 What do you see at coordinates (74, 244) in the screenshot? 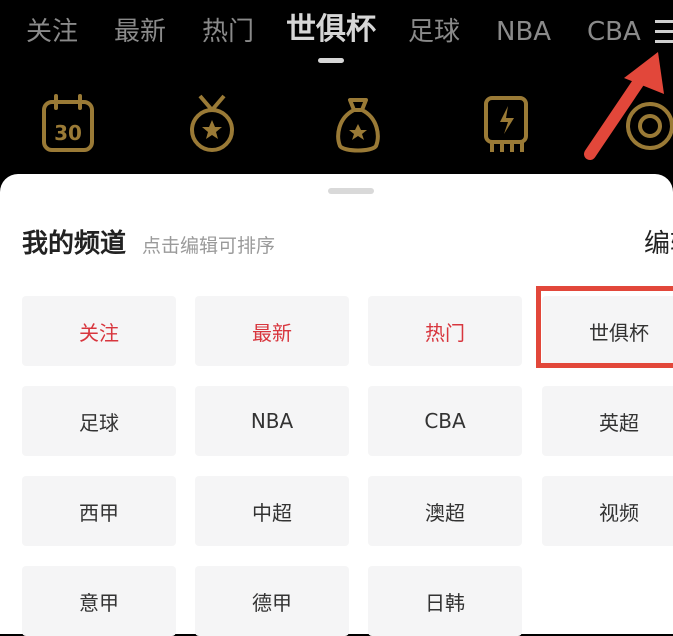
I see `sheet-title: 我的频道` at bounding box center [74, 244].